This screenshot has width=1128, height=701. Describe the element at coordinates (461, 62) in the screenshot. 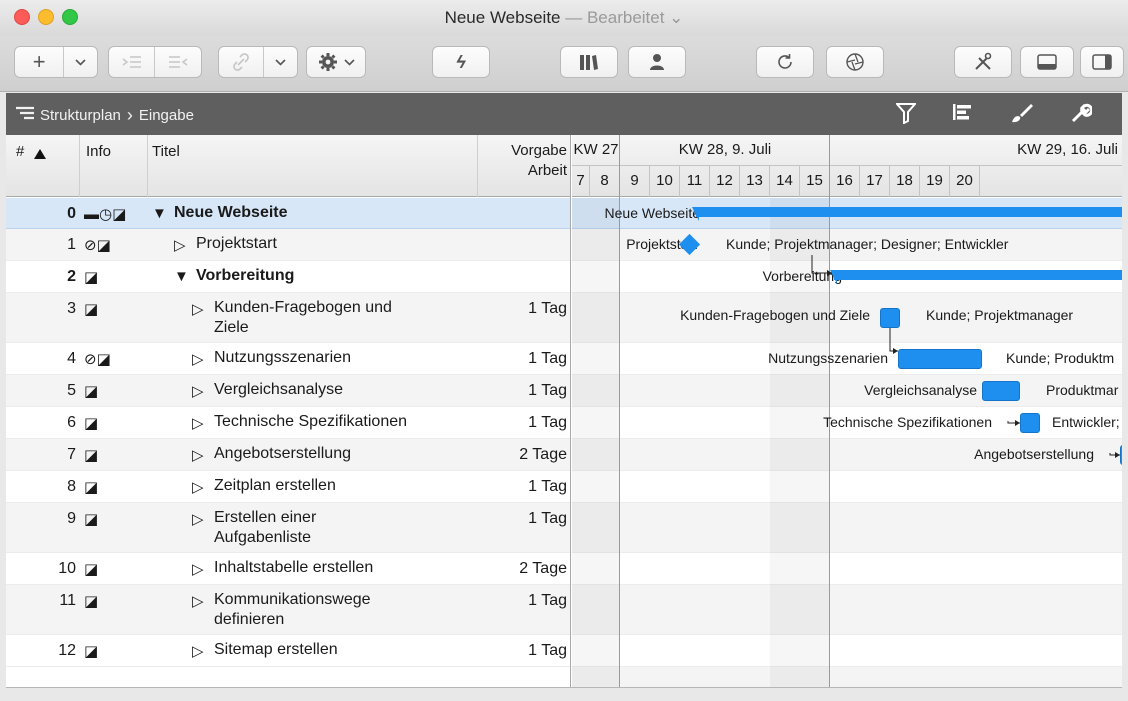

I see `level-resources-button: ϟ` at that location.